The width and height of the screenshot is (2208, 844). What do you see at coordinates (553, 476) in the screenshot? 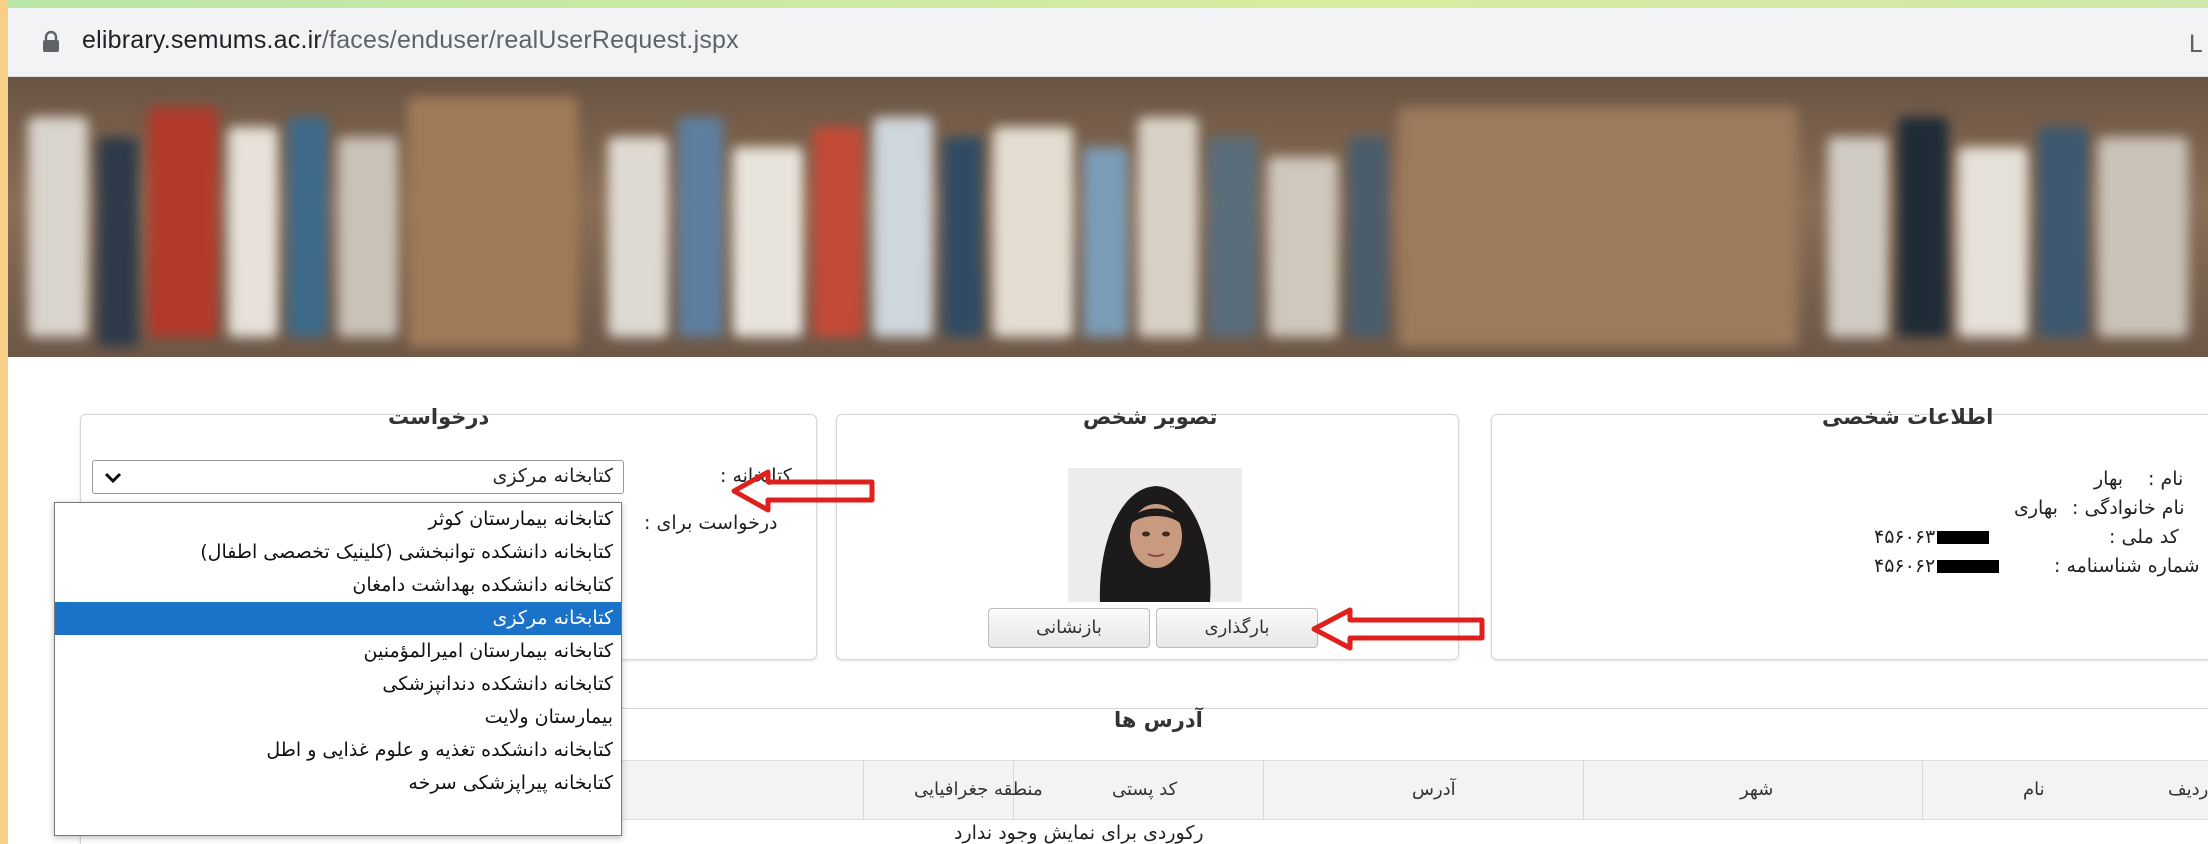
I see `library-select-value: کتابخانه مرکزی` at bounding box center [553, 476].